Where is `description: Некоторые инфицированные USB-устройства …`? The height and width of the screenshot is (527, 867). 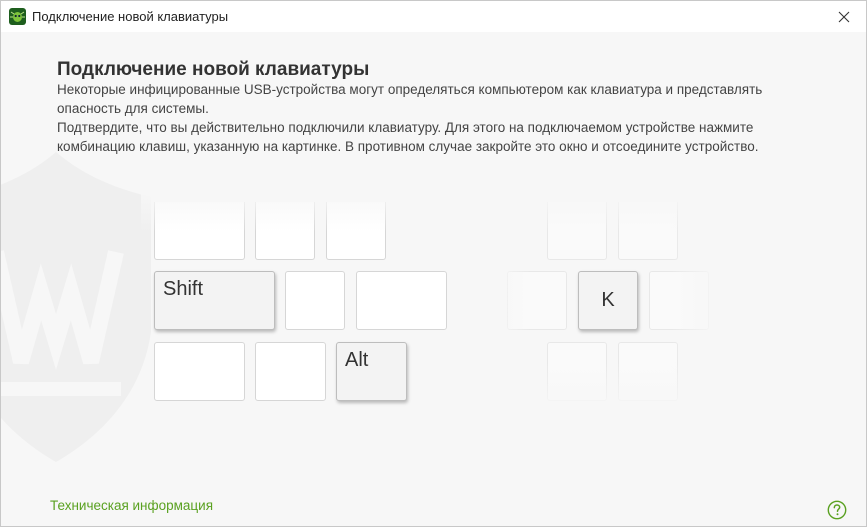 description: Некоторые инфицированные USB-устройства … is located at coordinates (427, 118).